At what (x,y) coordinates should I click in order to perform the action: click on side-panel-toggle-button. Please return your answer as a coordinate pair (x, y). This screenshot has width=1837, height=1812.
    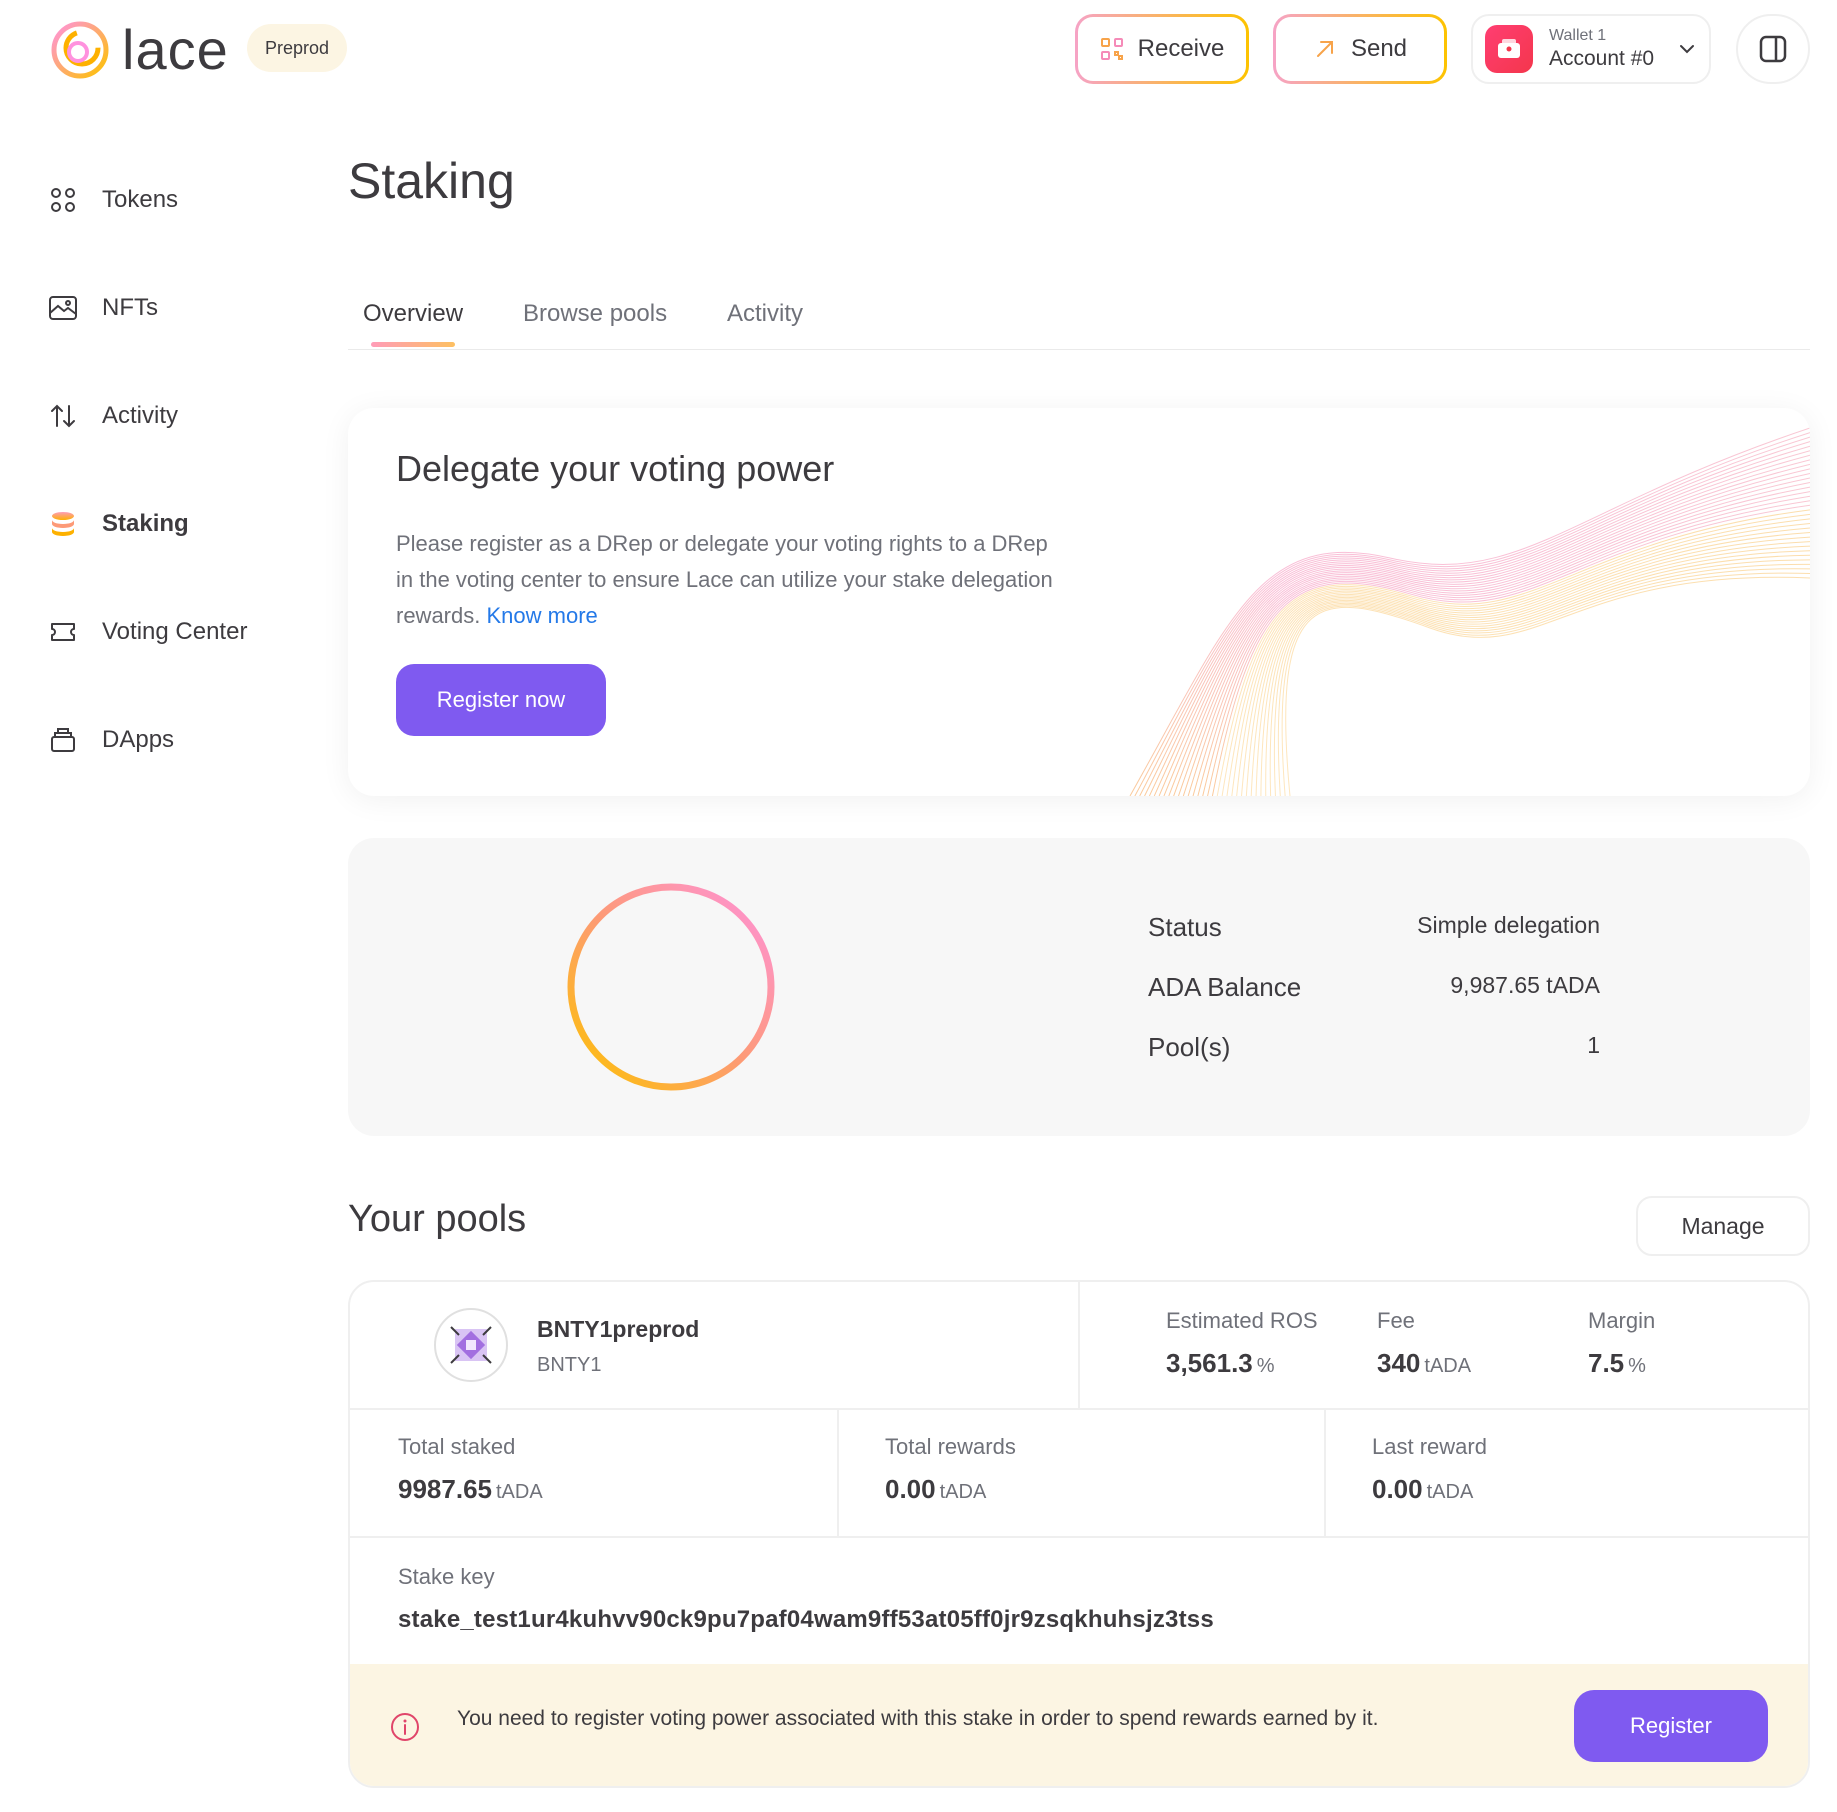
    Looking at the image, I should click on (1773, 49).